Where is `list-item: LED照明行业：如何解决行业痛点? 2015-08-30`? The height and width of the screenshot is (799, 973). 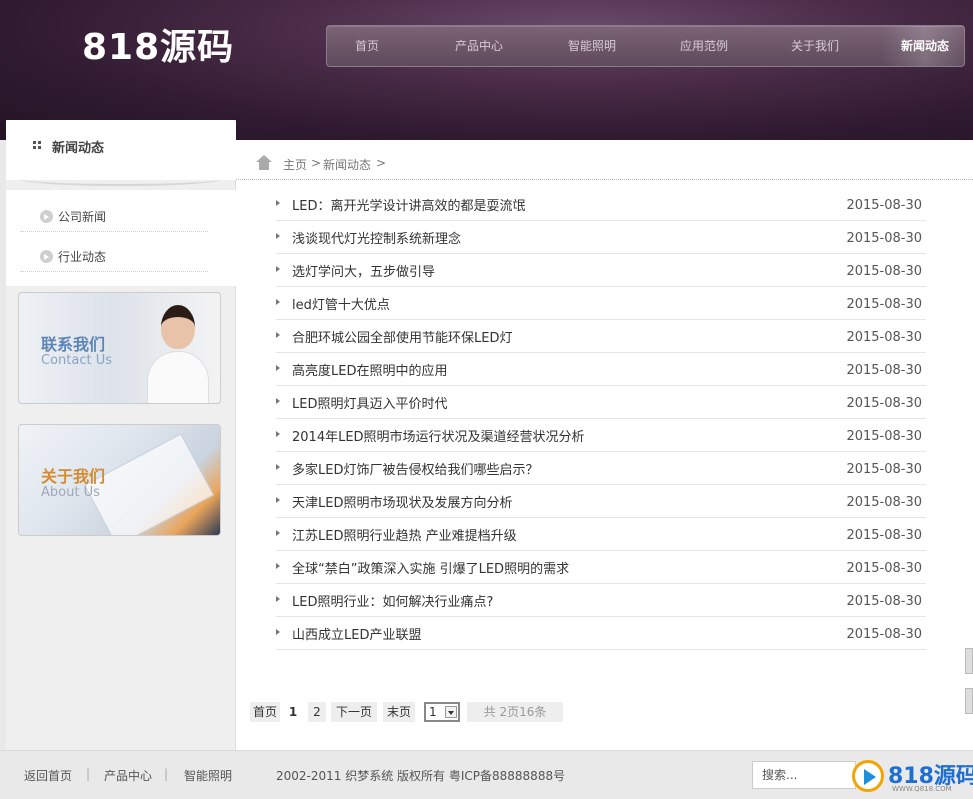 list-item: LED照明行业：如何解决行业痛点? 2015-08-30 is located at coordinates (601, 600).